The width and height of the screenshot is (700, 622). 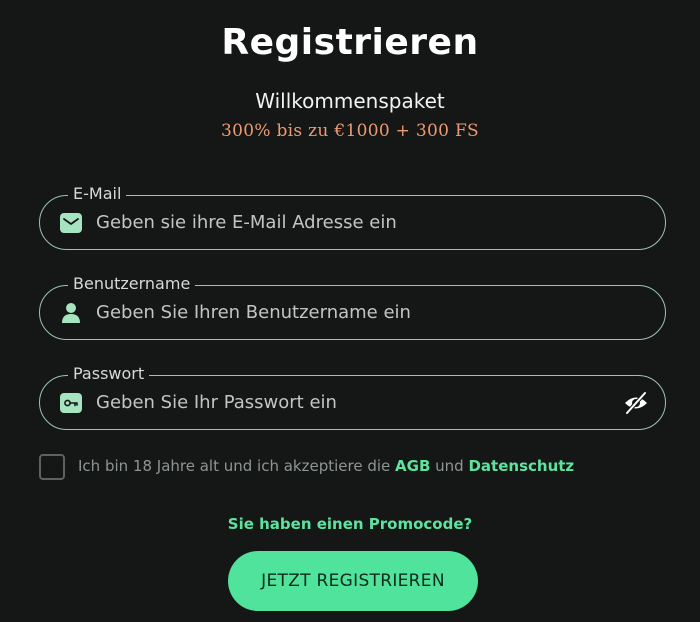 I want to click on promo-code-link: Sie haben einen Promocode?, so click(x=350, y=524).